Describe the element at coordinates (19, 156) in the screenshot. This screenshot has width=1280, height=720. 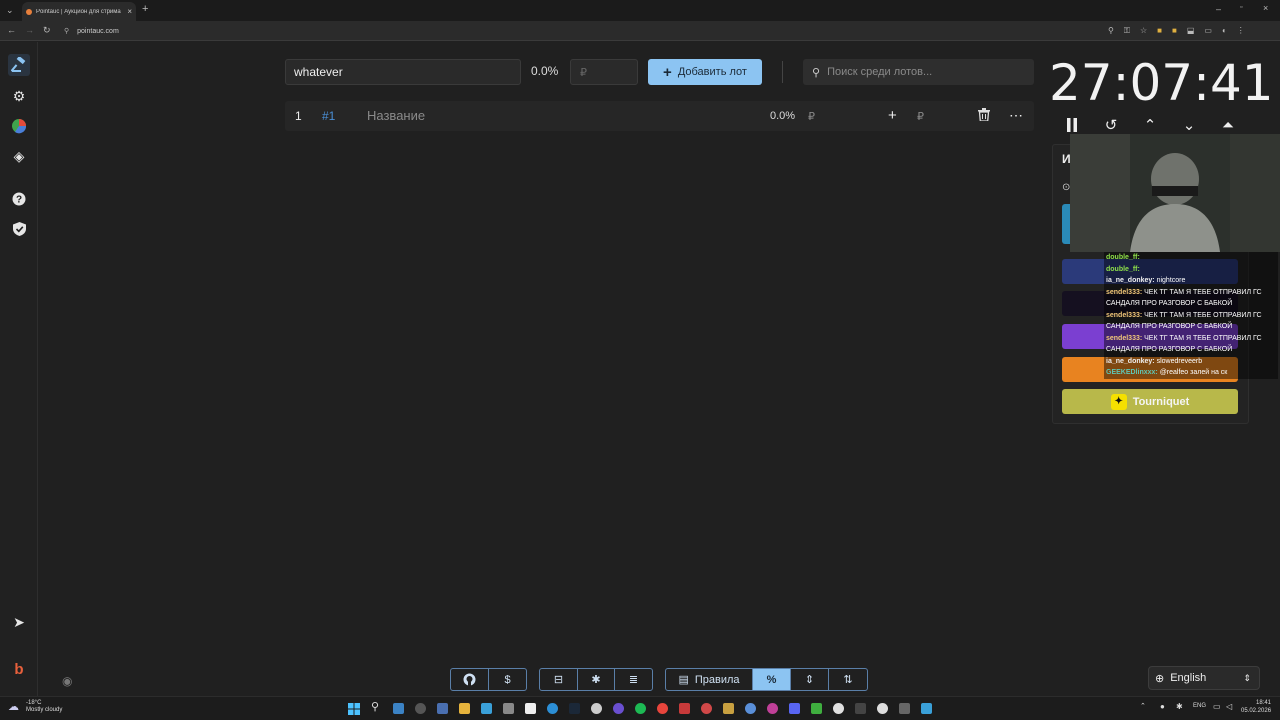
I see `layers-icon: ◈` at that location.